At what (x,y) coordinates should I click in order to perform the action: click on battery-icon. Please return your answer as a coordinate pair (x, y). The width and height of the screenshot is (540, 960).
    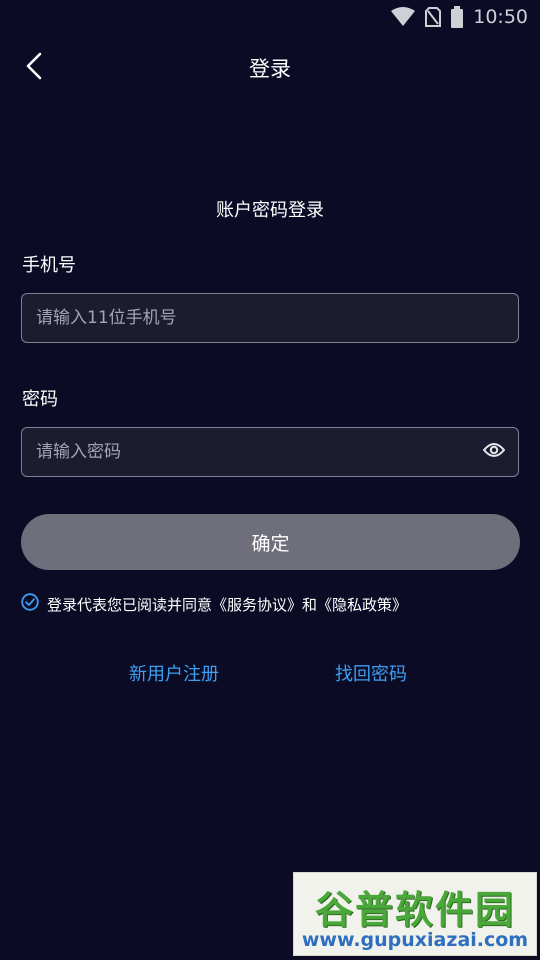
    Looking at the image, I should click on (457, 17).